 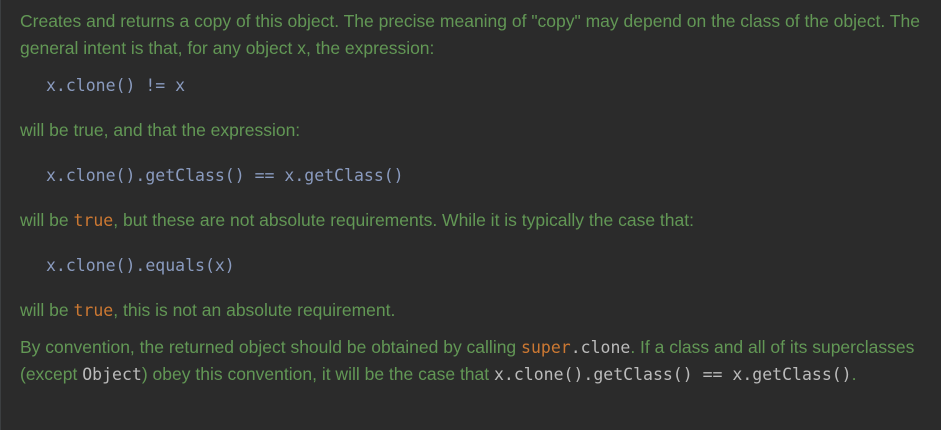 I want to click on inline-code-clone: .clone, so click(x=600, y=347).